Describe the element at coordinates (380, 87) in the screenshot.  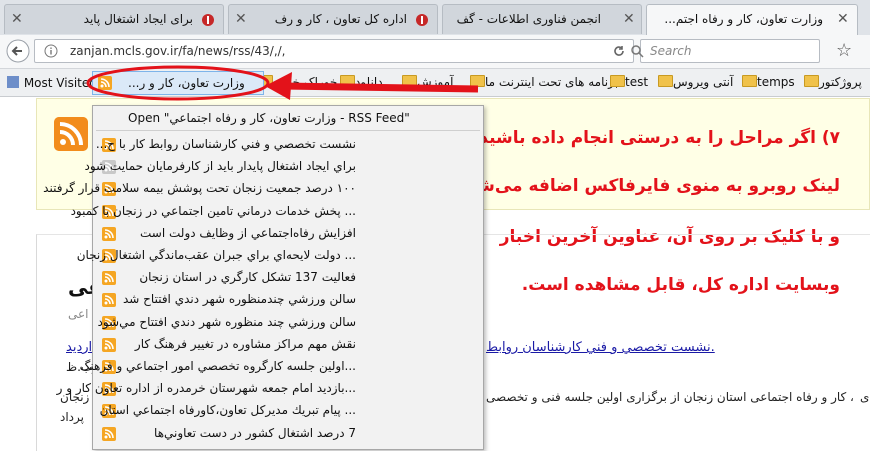
I see `arrow-shaft` at that location.